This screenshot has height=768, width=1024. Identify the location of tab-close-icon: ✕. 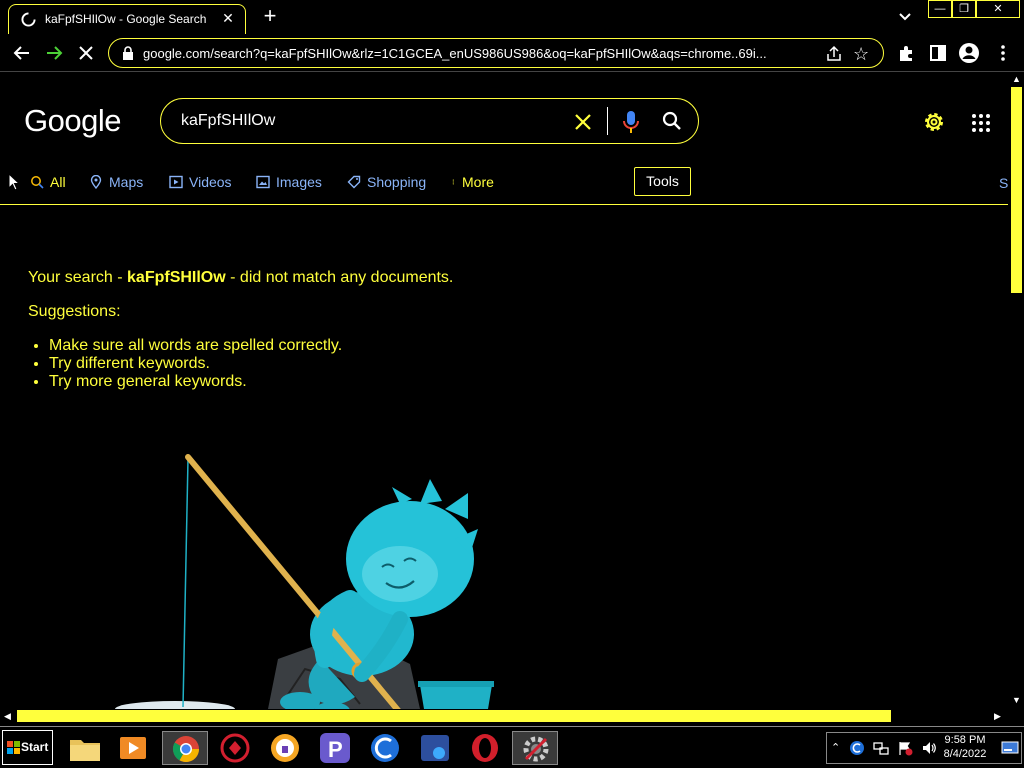
(228, 18).